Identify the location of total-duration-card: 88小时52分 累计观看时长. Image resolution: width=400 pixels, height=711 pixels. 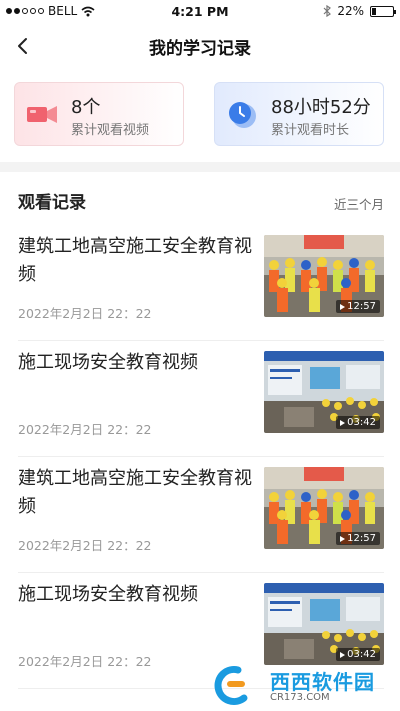
(299, 114).